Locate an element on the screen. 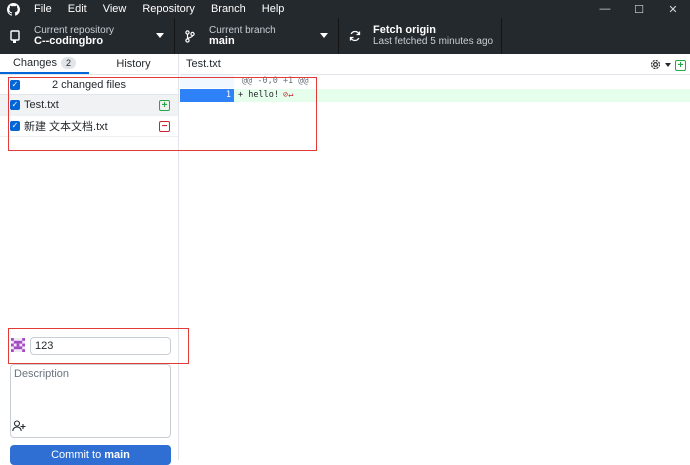  fetch-label: Fetch origin is located at coordinates (404, 30).